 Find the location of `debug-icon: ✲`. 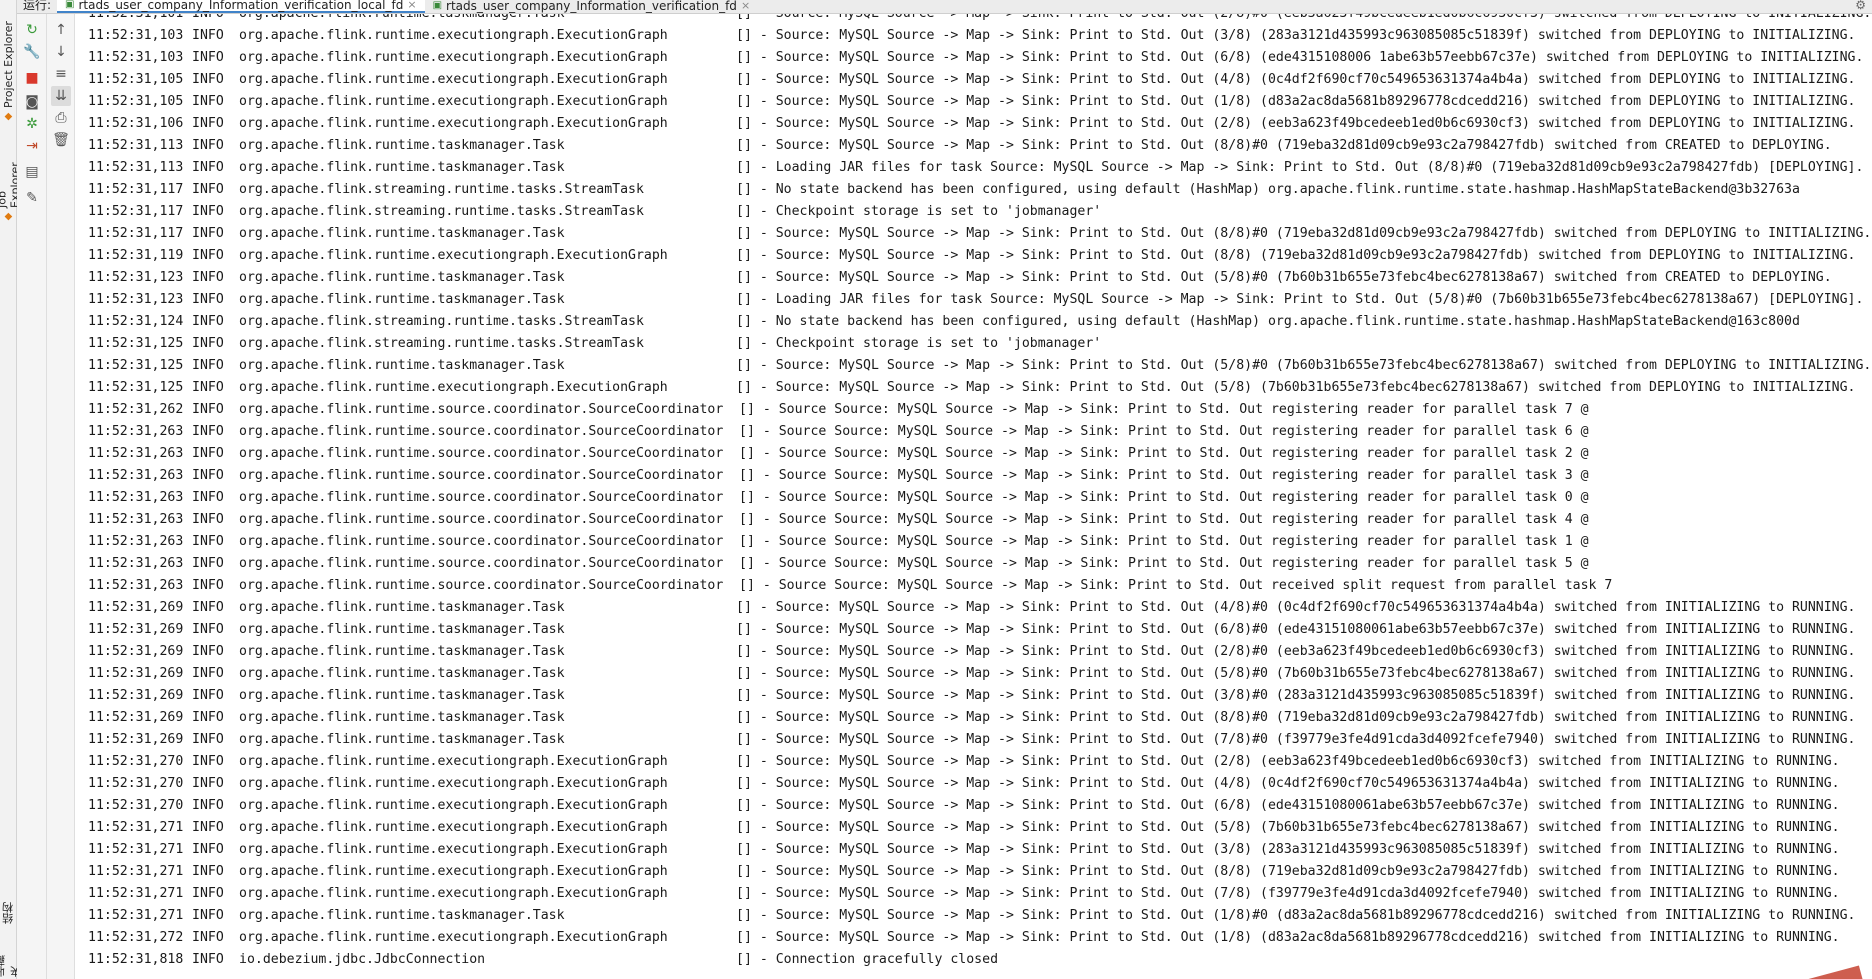

debug-icon: ✲ is located at coordinates (32, 124).